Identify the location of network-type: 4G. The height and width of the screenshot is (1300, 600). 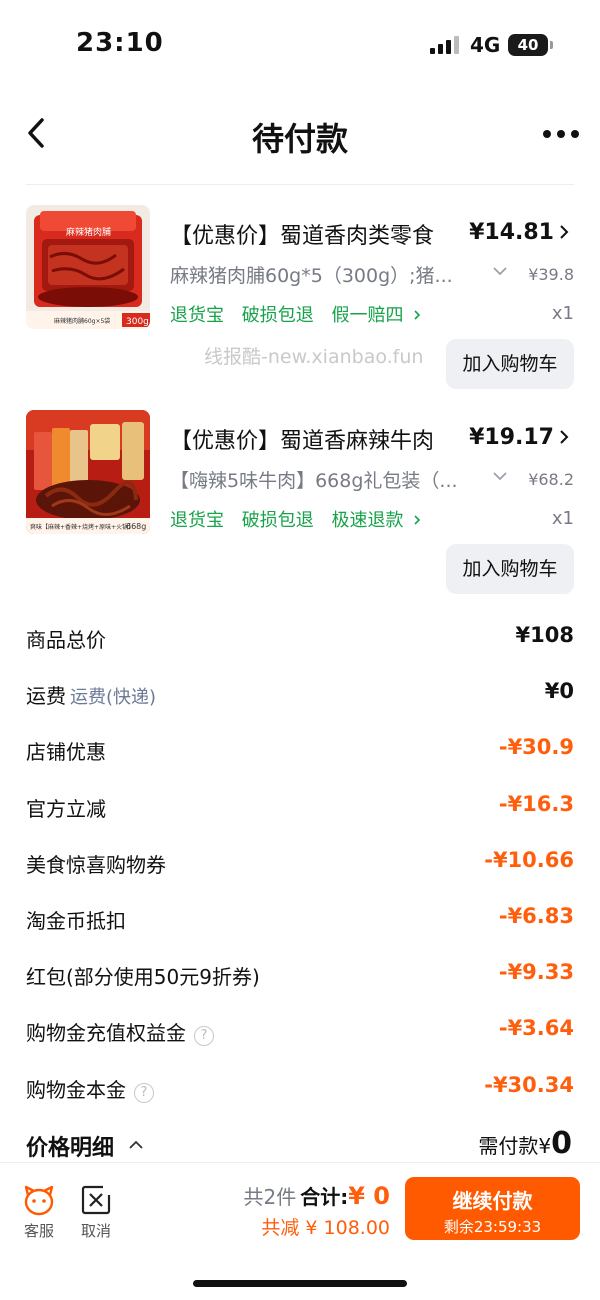
(485, 45).